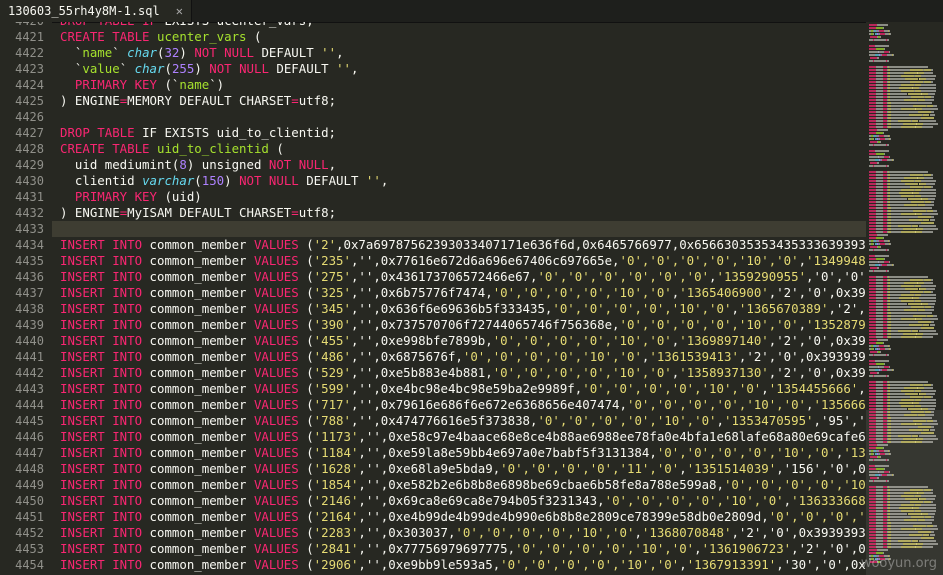  I want to click on code-token: `, so click(71, 52).